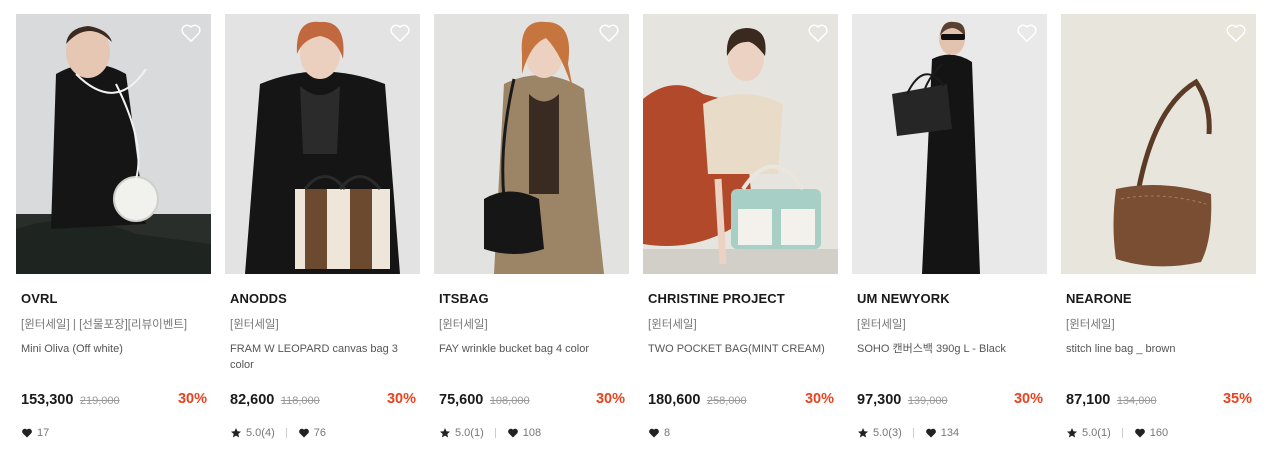 This screenshot has height=470, width=1268. Describe the element at coordinates (464, 298) in the screenshot. I see `brand-name: ITSBAG` at that location.